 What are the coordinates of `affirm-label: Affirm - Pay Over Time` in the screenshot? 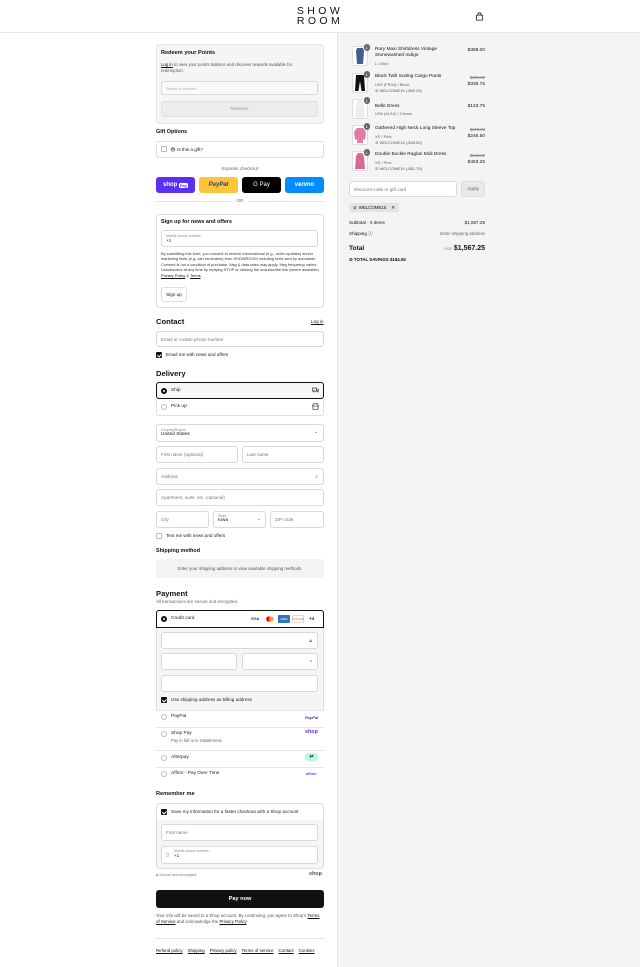 It's located at (195, 773).